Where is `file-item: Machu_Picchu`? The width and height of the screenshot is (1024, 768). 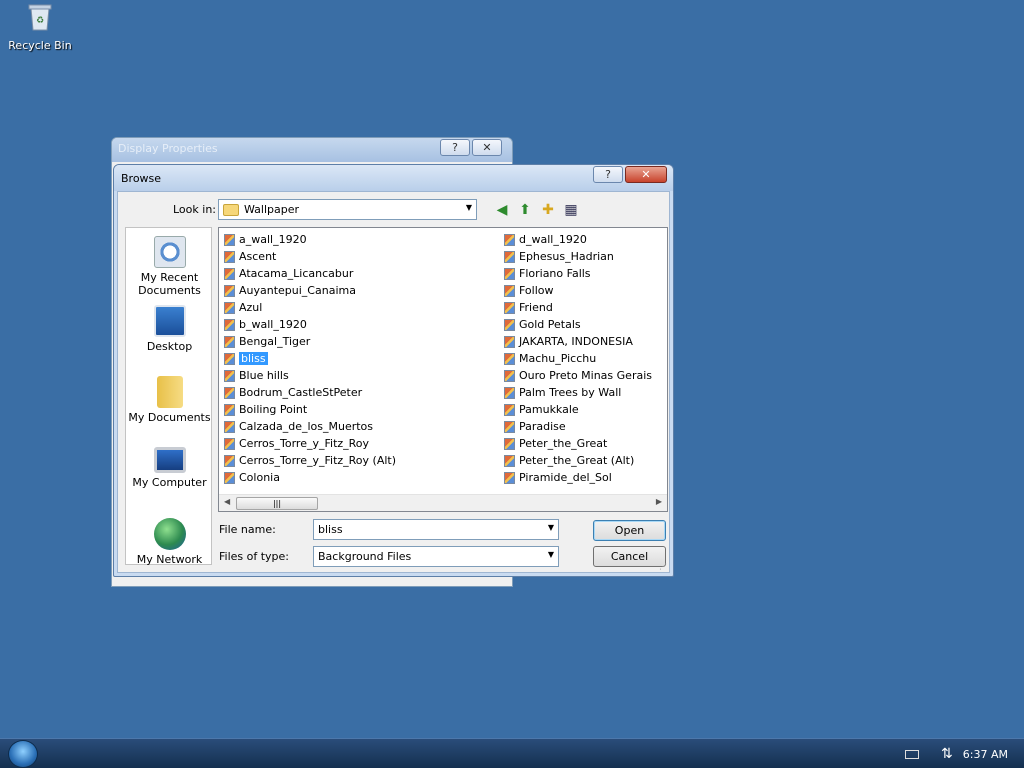 file-item: Machu_Picchu is located at coordinates (576, 358).